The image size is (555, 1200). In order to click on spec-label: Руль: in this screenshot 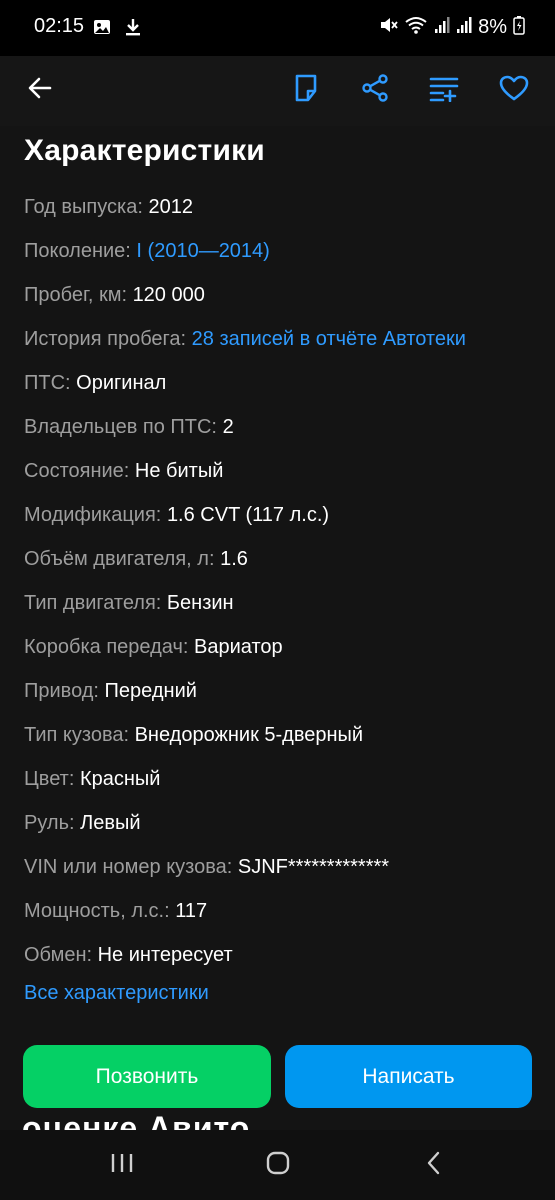, I will do `click(49, 823)`.